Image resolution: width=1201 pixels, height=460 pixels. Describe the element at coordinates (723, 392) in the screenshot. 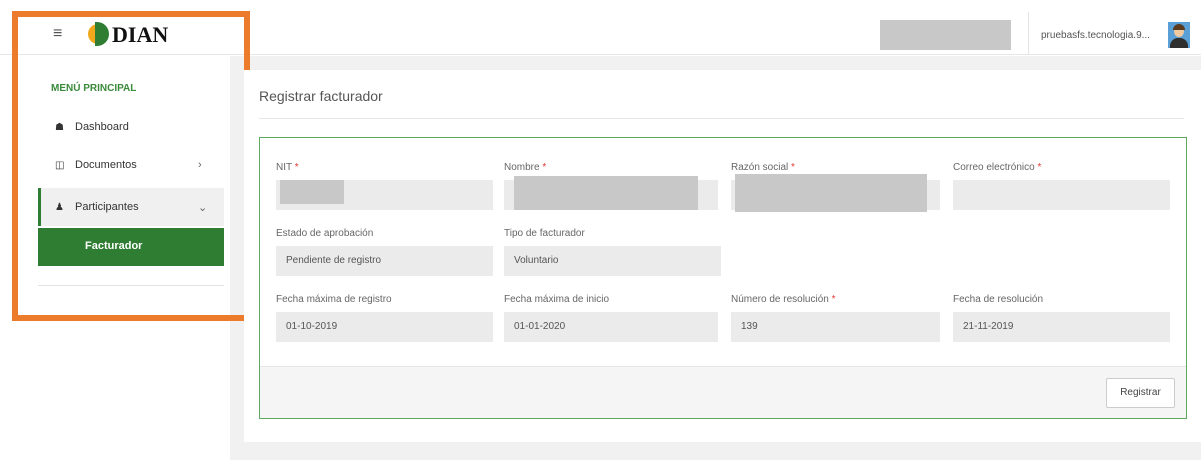

I see `form-footer` at that location.